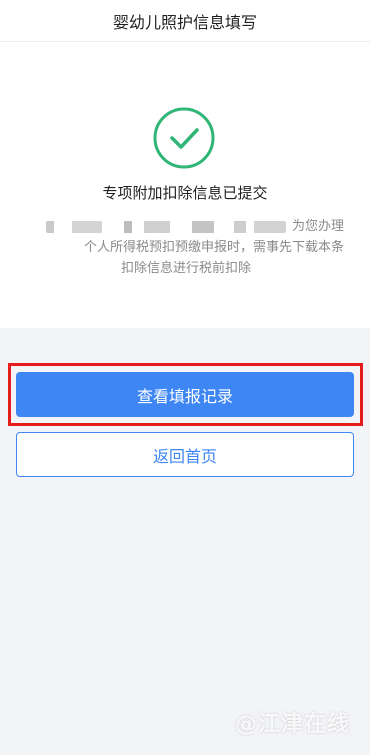 This screenshot has height=755, width=370. I want to click on description-line-2: 个人所得税预扣预缴申报时，需事先下载本条, so click(213, 247).